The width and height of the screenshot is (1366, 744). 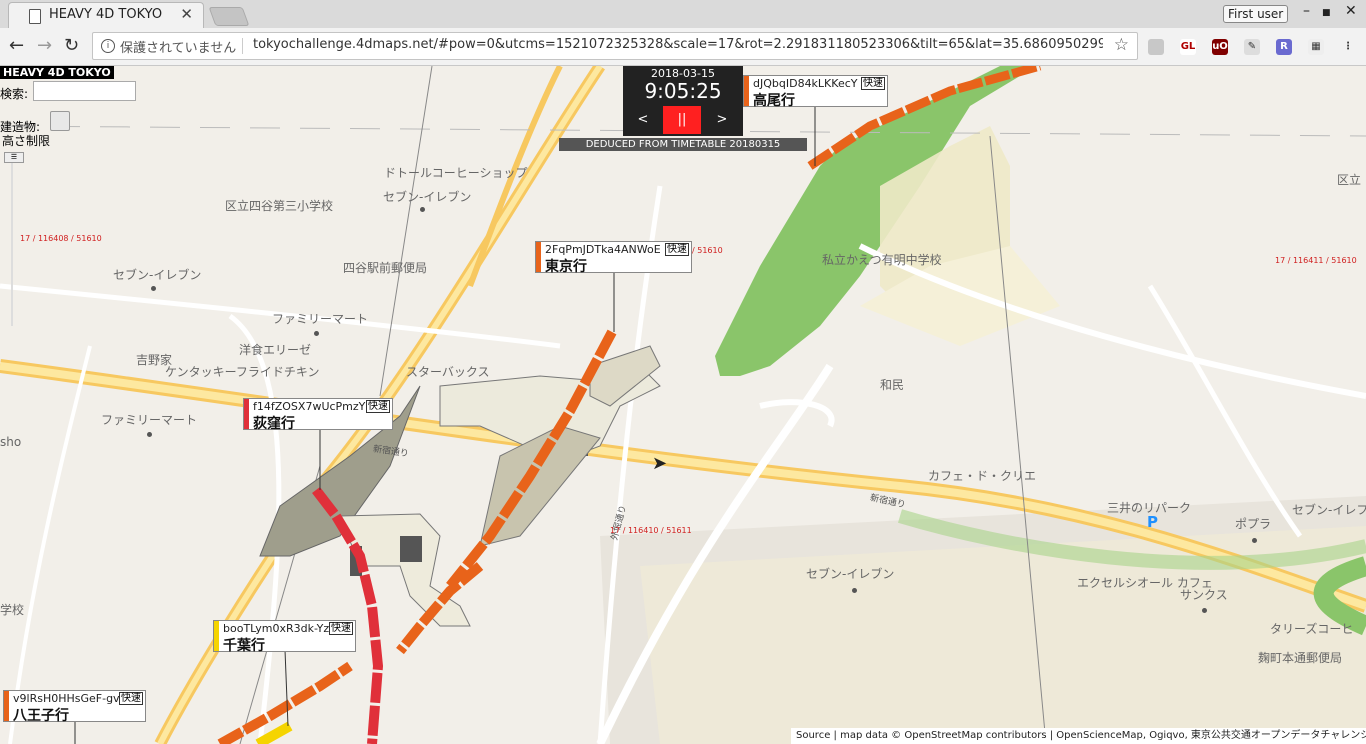 I want to click on train-label: f14fZOSX7wUcPmzY 快速 荻窪行, so click(x=318, y=415).